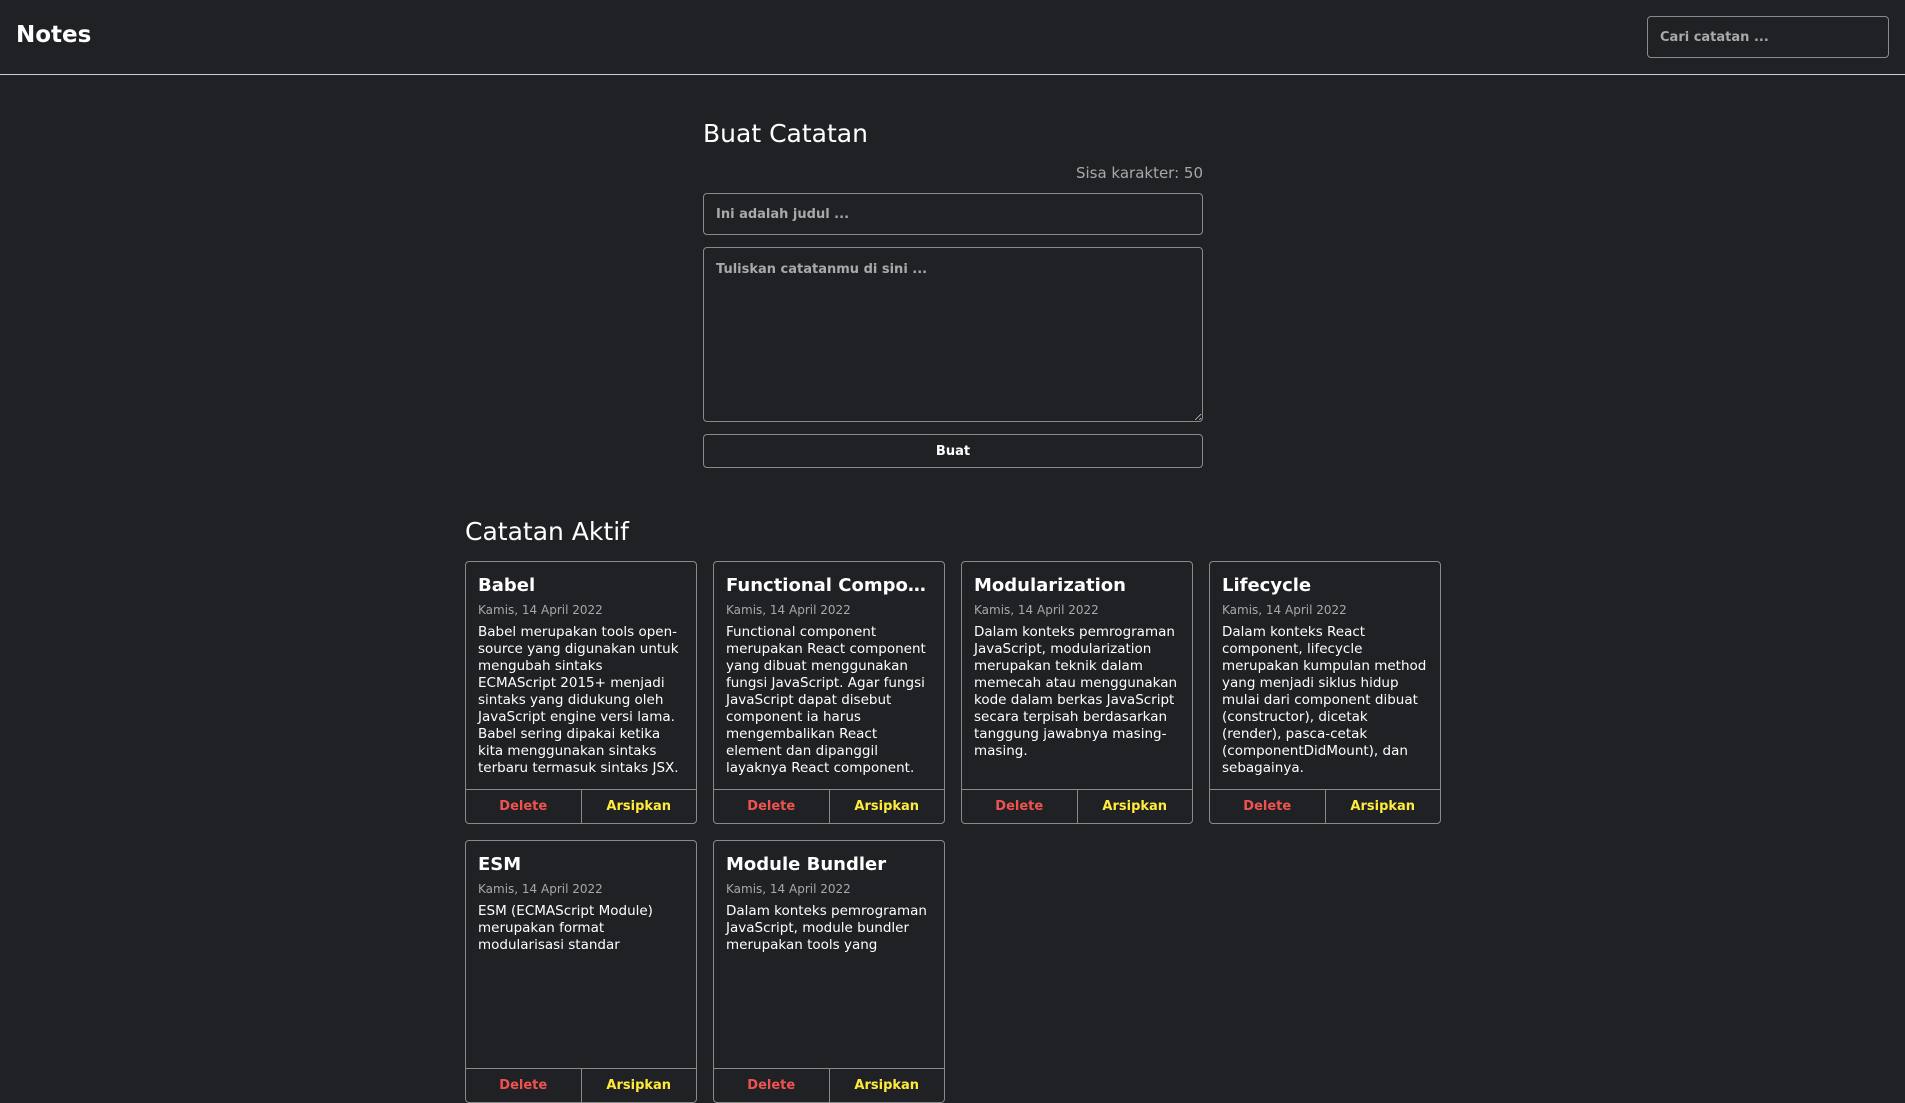 The width and height of the screenshot is (1905, 1103). I want to click on note-title-input, so click(953, 214).